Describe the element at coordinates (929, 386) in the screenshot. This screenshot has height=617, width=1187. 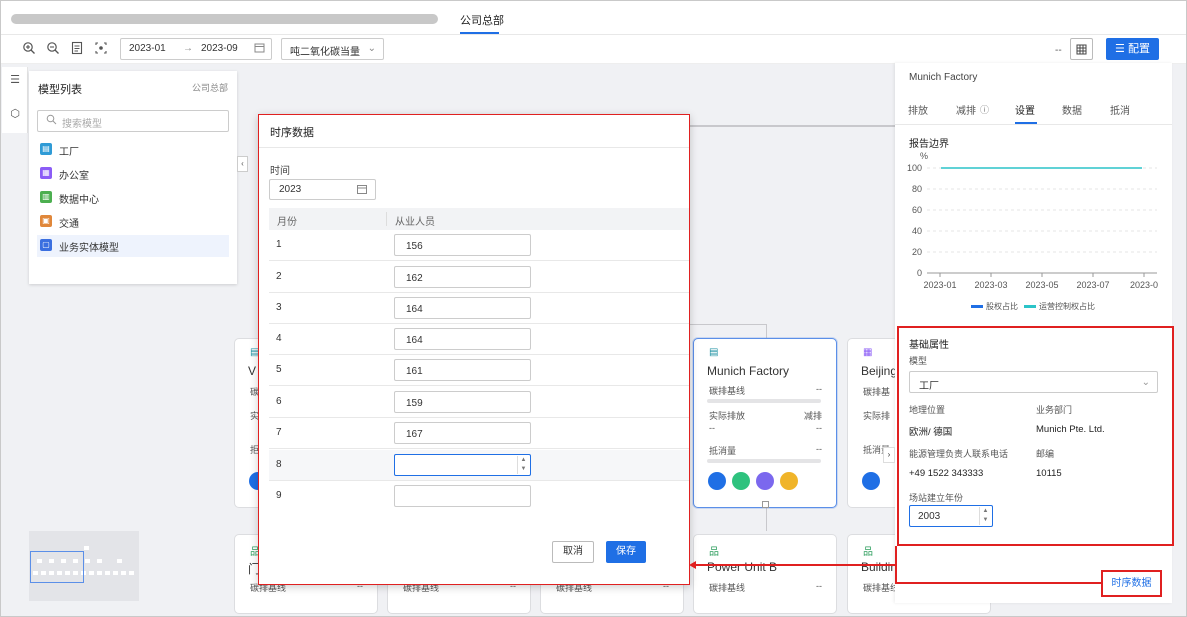
I see `model-select-value: 工厂` at that location.